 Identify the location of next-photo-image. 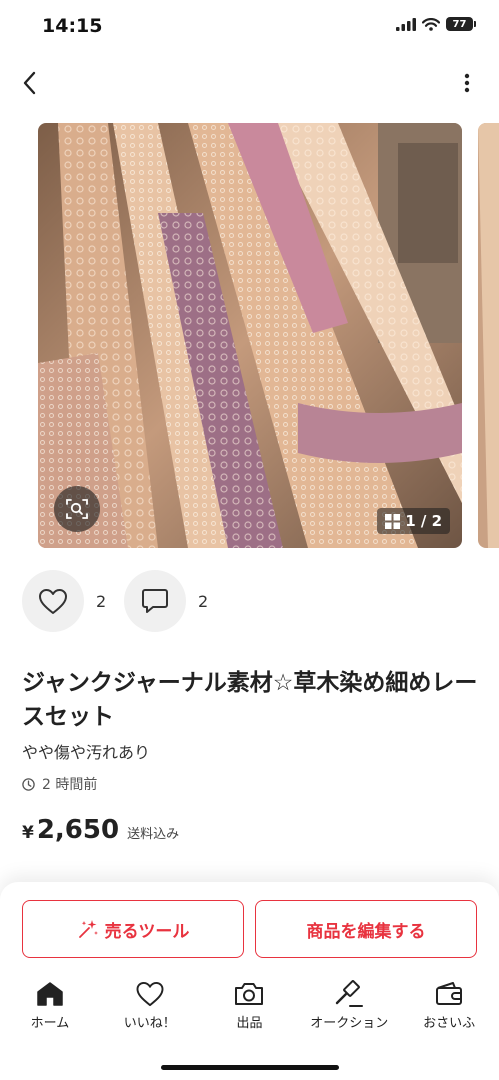
(488, 335).